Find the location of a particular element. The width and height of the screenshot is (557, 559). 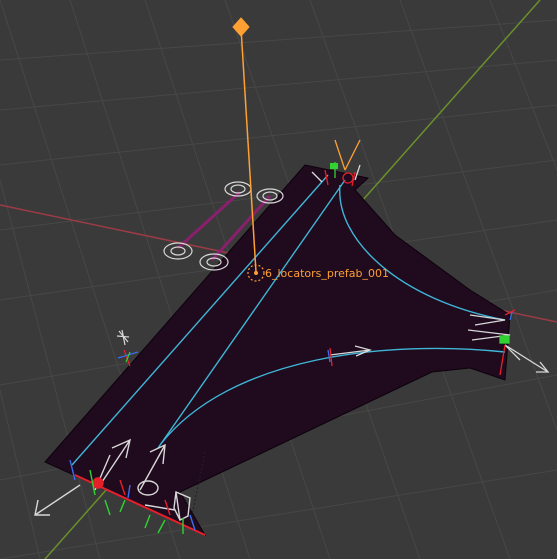

empty-diamond-icon is located at coordinates (241, 27).